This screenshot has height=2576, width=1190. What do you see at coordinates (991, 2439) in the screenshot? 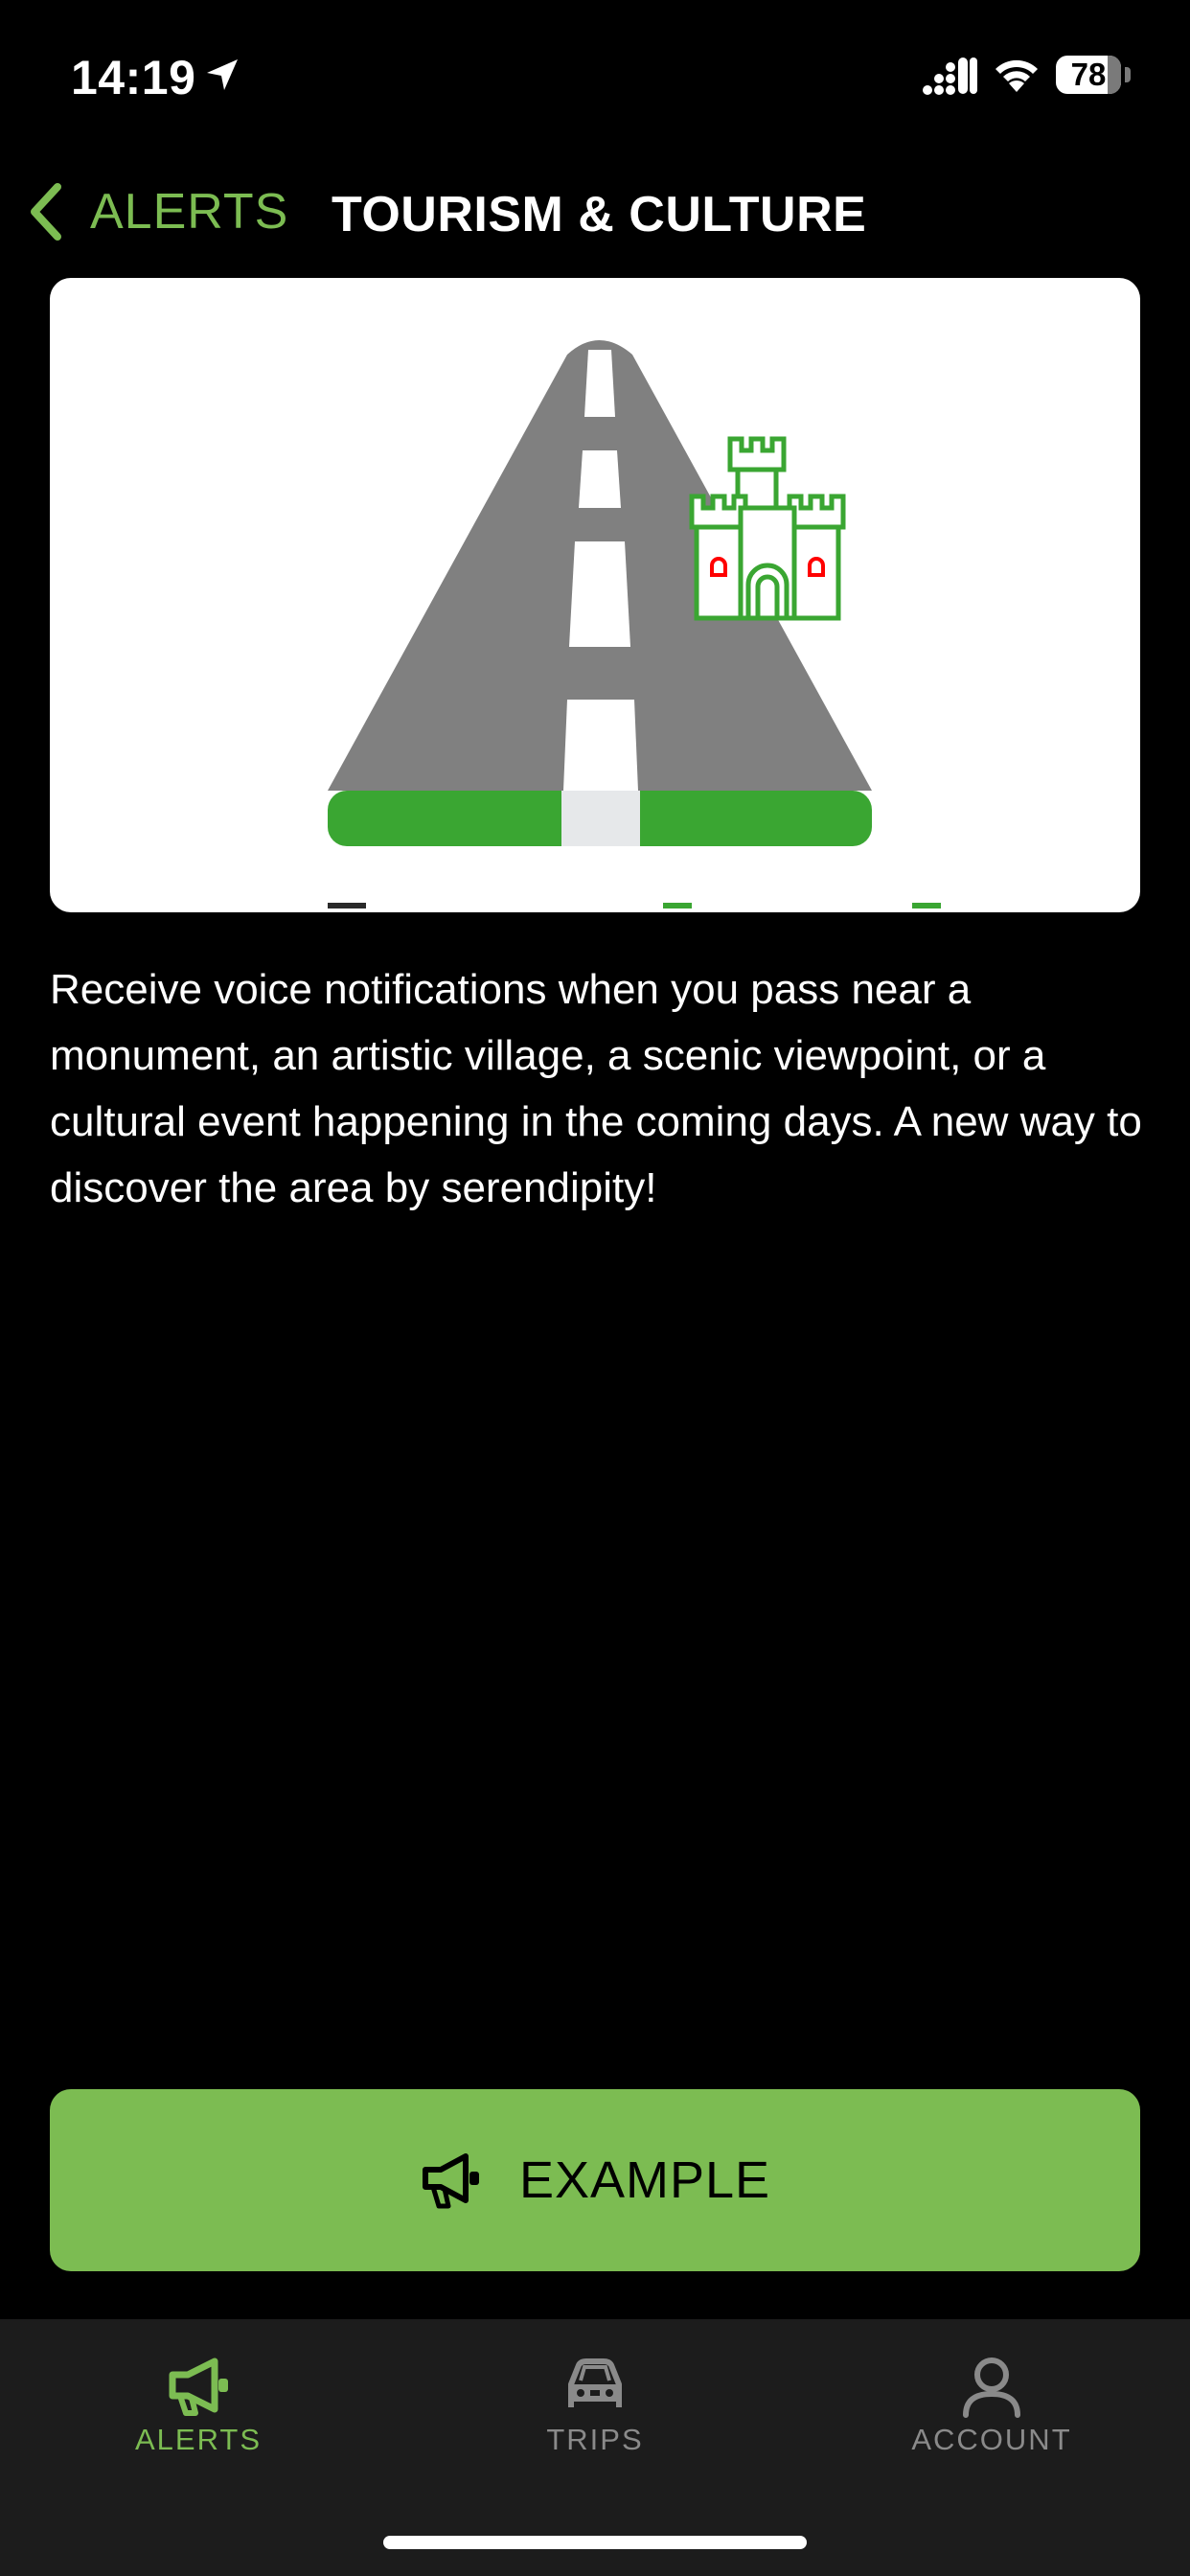
I see `tab-account-label: ACCOUNT` at bounding box center [991, 2439].